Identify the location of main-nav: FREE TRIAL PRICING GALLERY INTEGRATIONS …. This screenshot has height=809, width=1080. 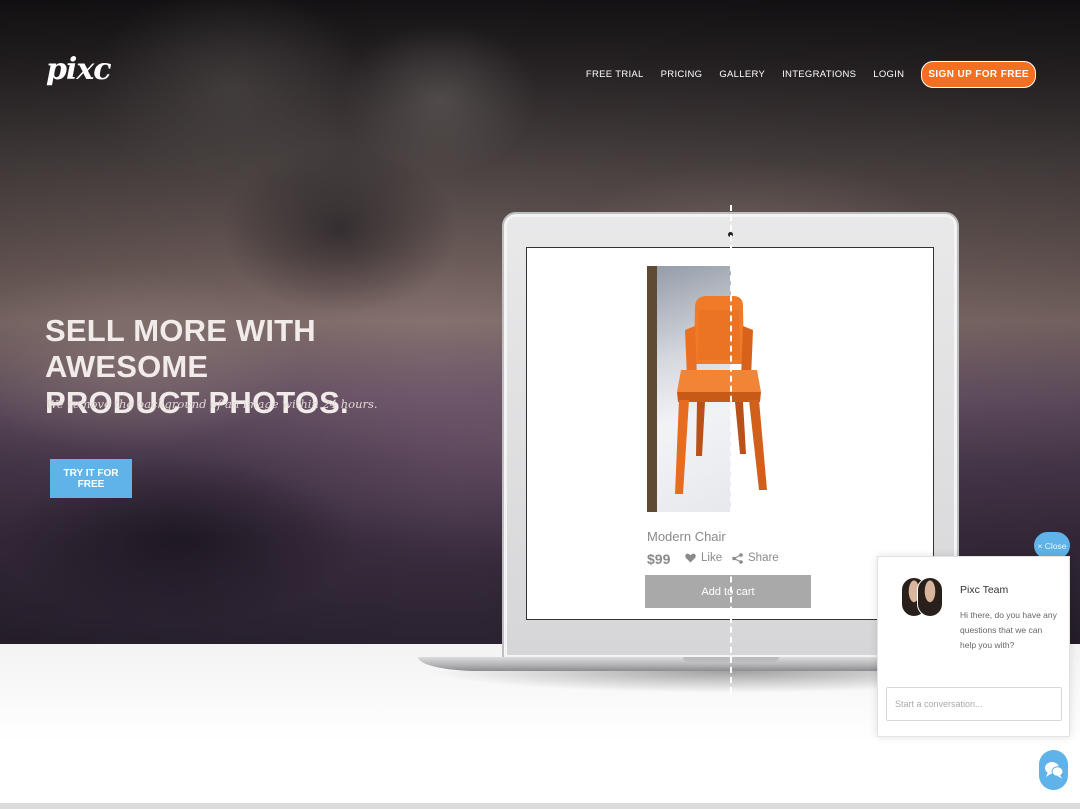
(811, 74).